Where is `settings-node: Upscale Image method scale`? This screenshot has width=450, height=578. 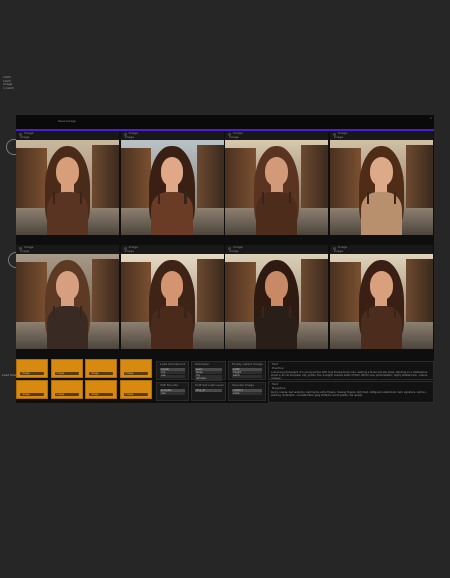 settings-node: Upscale Image method scale is located at coordinates (247, 391).